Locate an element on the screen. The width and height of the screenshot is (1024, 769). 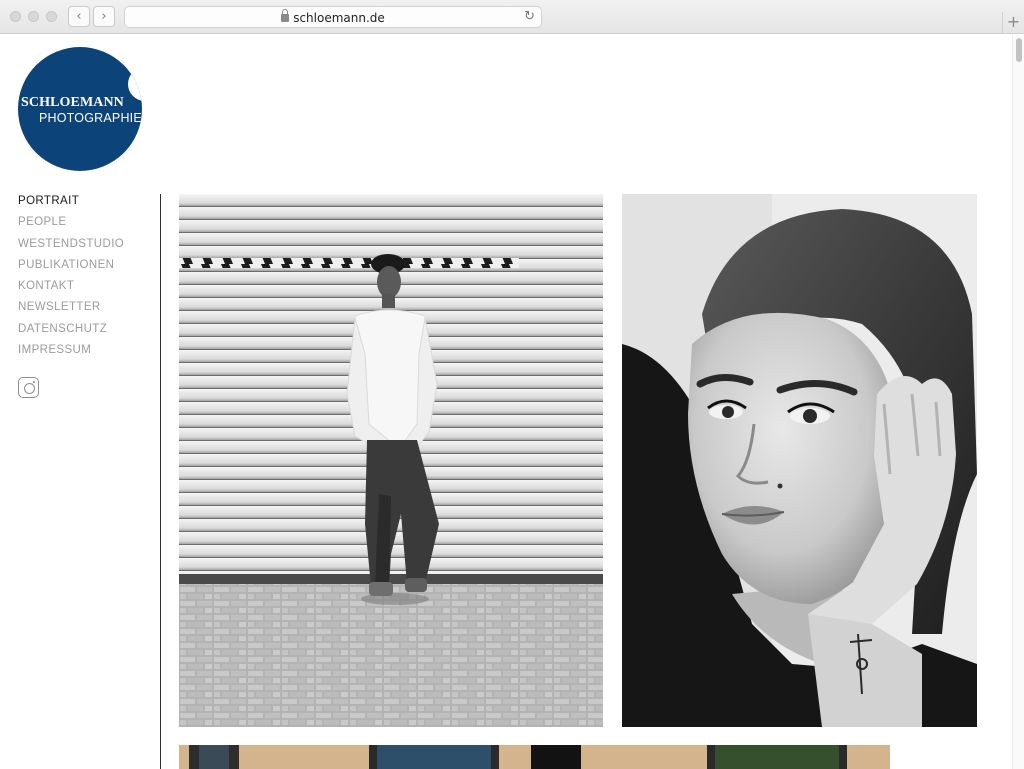
nav-item-kontakt: KONTAKT is located at coordinates (71, 289).